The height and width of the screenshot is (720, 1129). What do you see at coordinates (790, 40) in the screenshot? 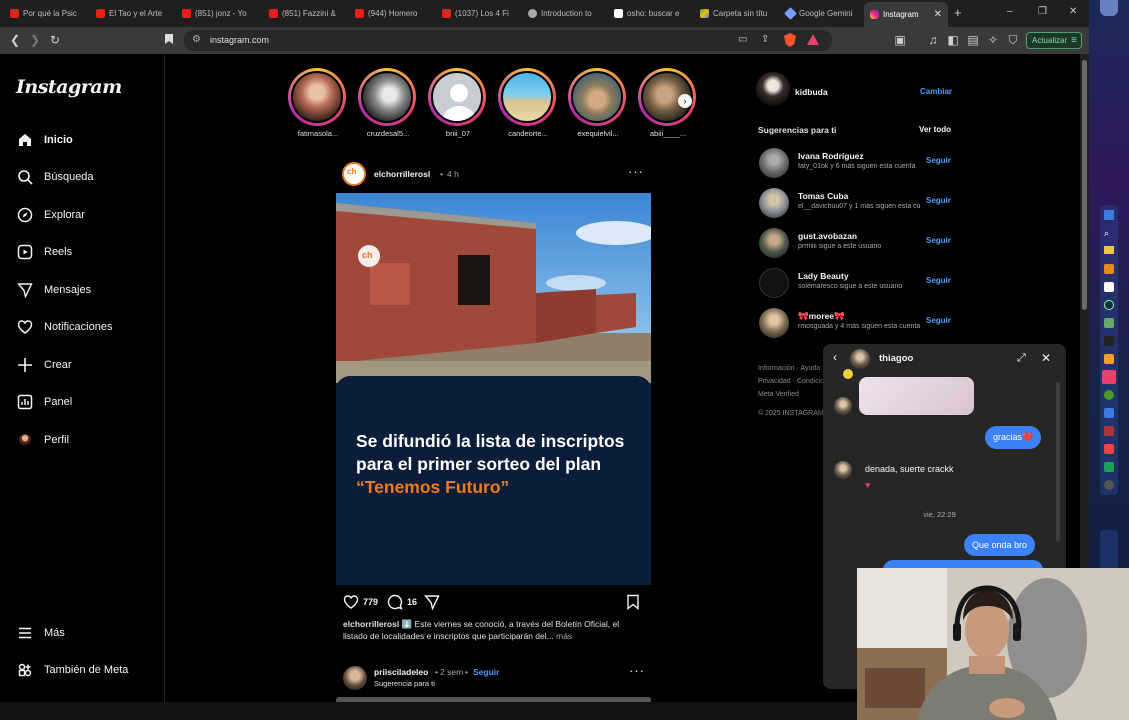
I see `brave-shield-icon` at bounding box center [790, 40].